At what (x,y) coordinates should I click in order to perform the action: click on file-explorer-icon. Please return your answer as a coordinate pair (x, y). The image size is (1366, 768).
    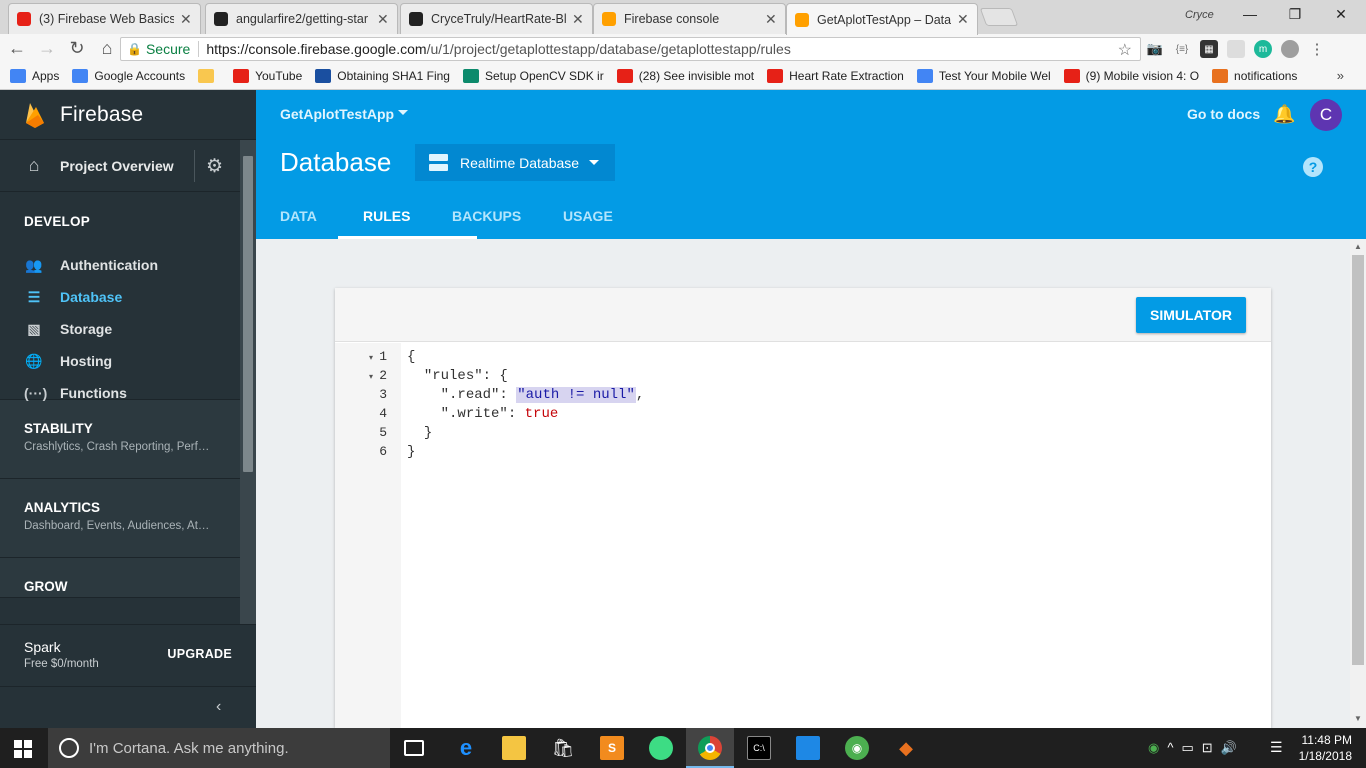
    Looking at the image, I should click on (514, 748).